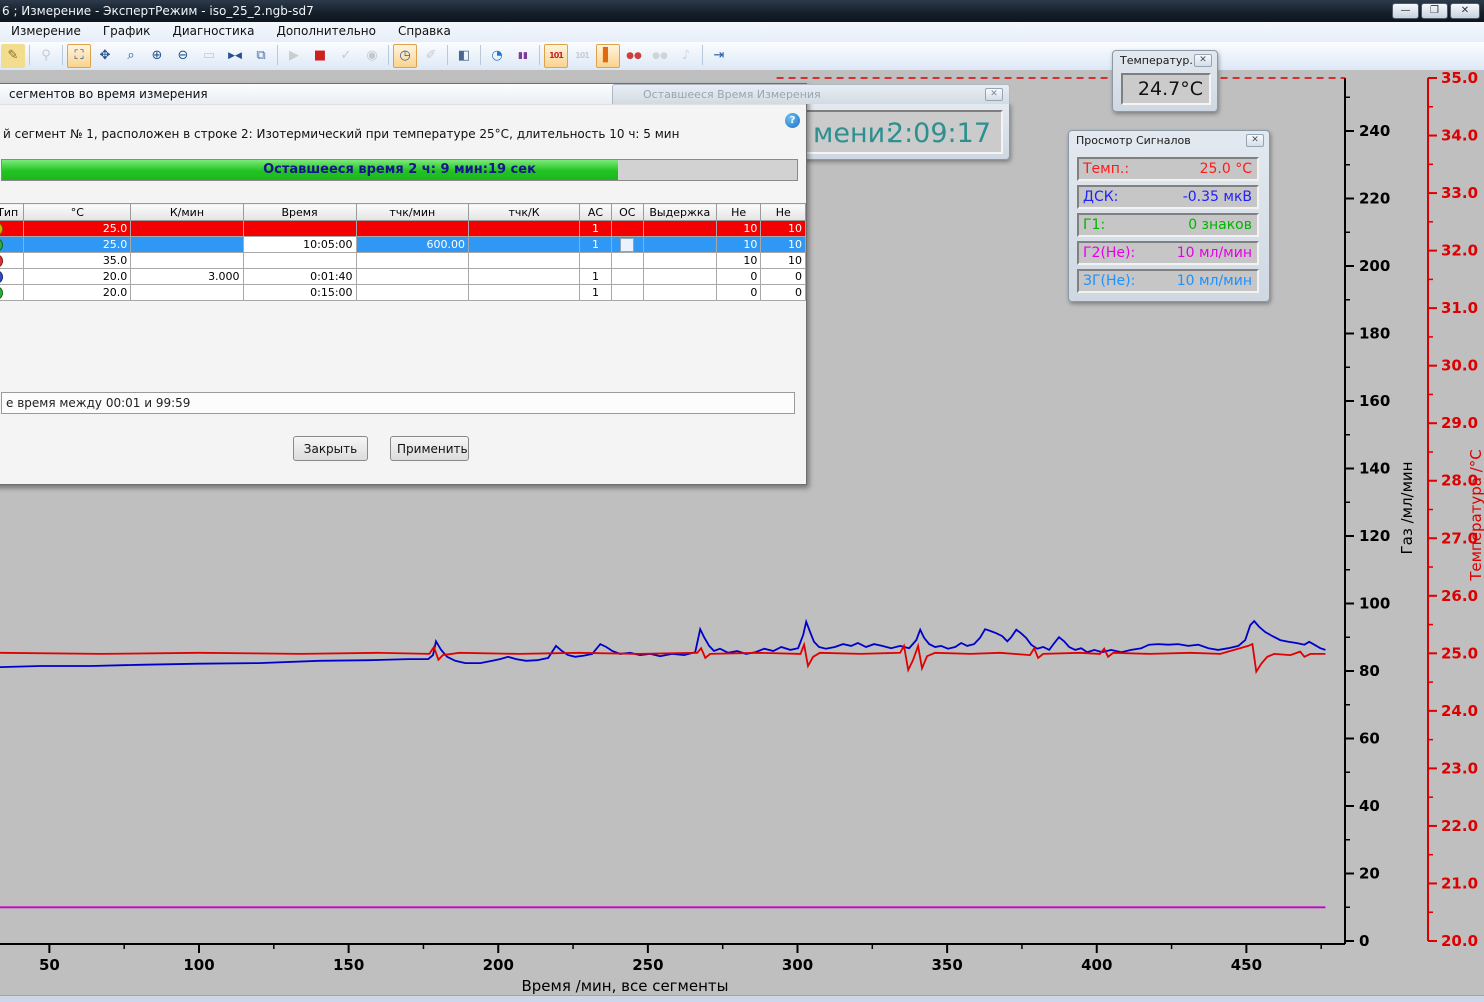 This screenshot has height=1002, width=1484. I want to click on help-icon: ?, so click(792, 120).